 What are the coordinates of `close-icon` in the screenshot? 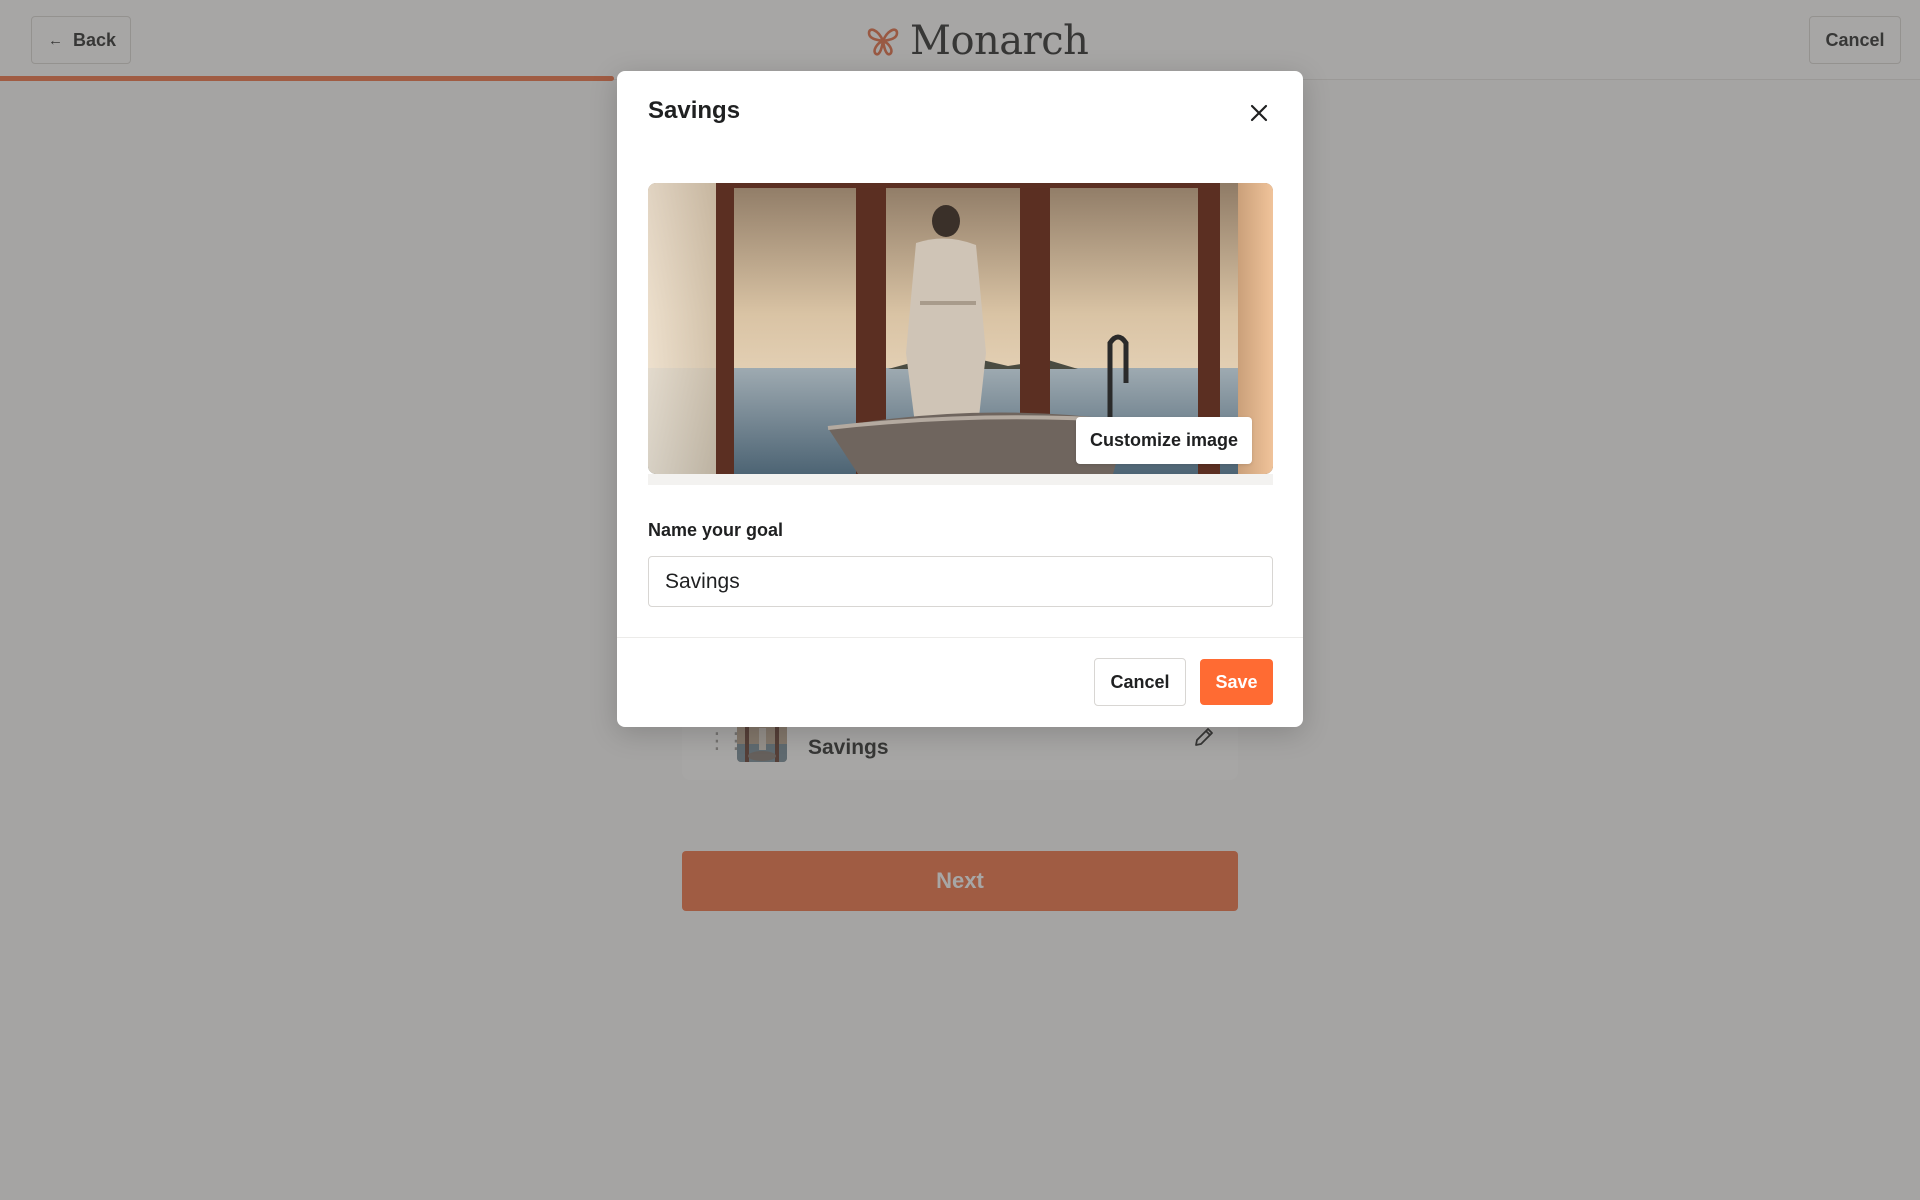 It's located at (1259, 113).